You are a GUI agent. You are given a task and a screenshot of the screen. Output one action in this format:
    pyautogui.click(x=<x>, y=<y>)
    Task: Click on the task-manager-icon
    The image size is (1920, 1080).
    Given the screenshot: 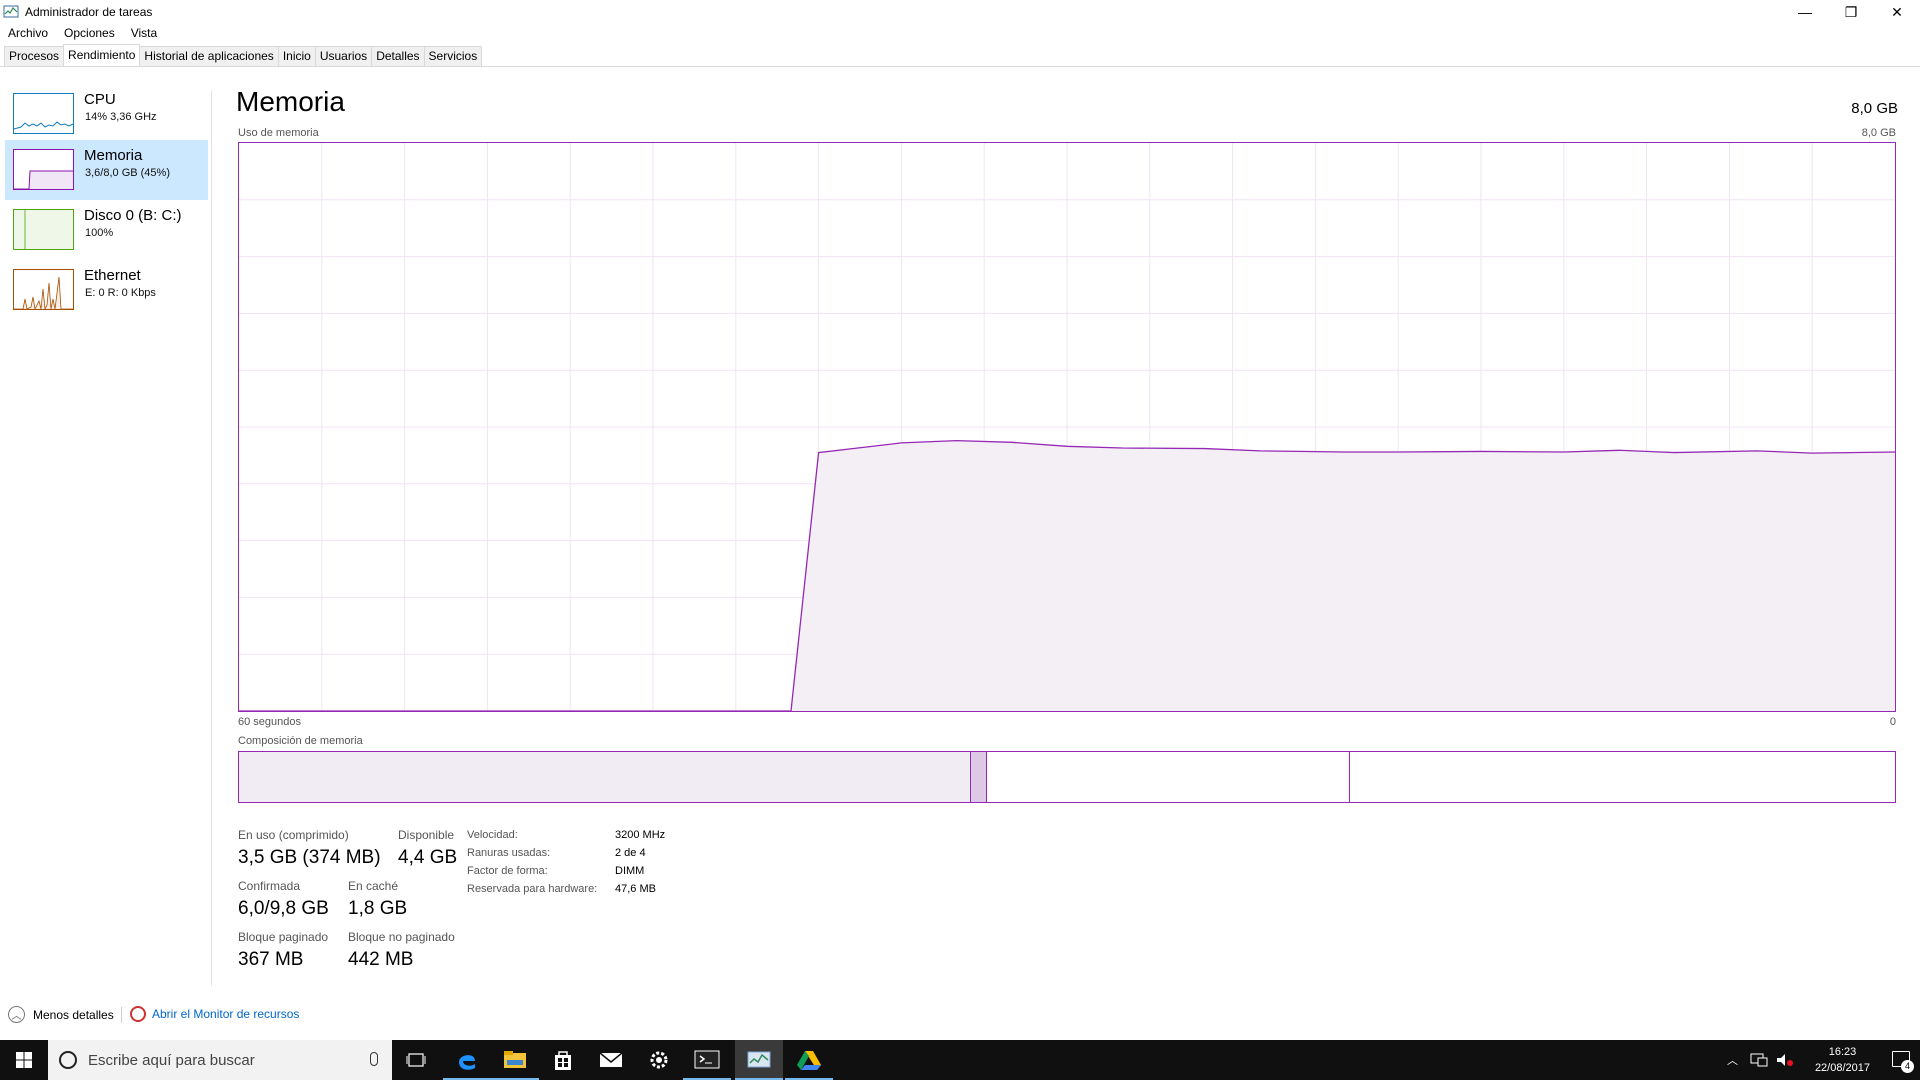 What is the action you would take?
    pyautogui.click(x=11, y=11)
    